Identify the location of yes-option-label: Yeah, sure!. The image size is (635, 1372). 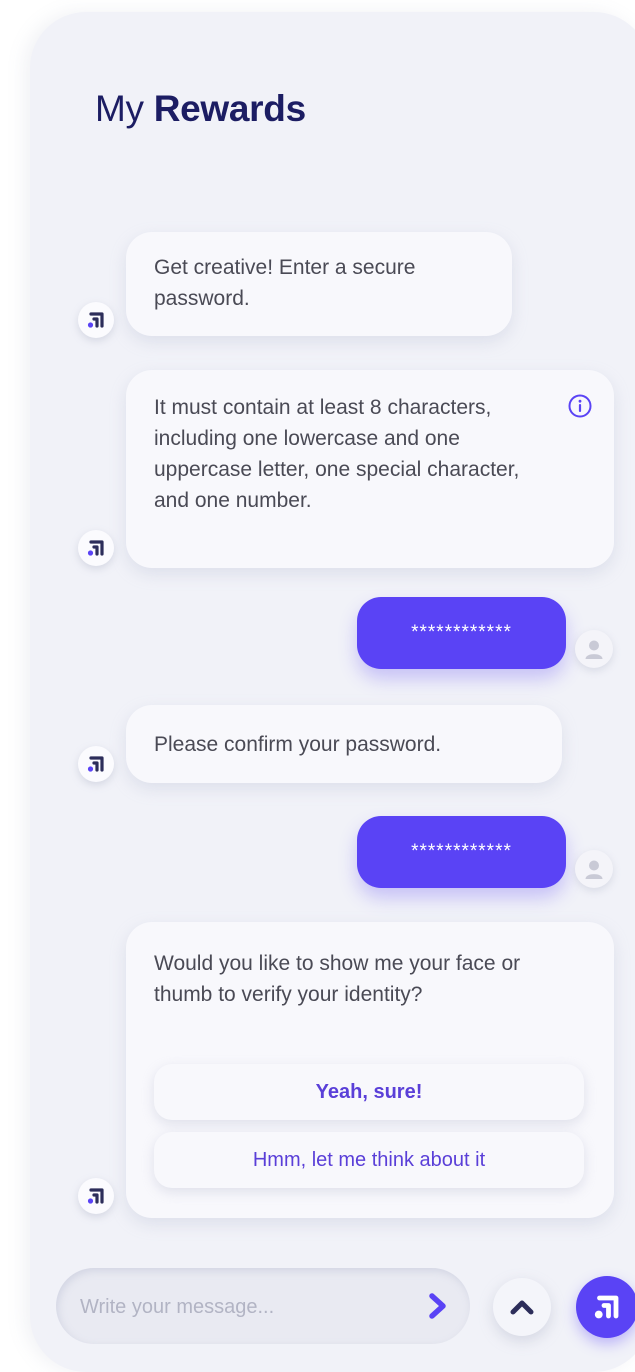
(369, 1091).